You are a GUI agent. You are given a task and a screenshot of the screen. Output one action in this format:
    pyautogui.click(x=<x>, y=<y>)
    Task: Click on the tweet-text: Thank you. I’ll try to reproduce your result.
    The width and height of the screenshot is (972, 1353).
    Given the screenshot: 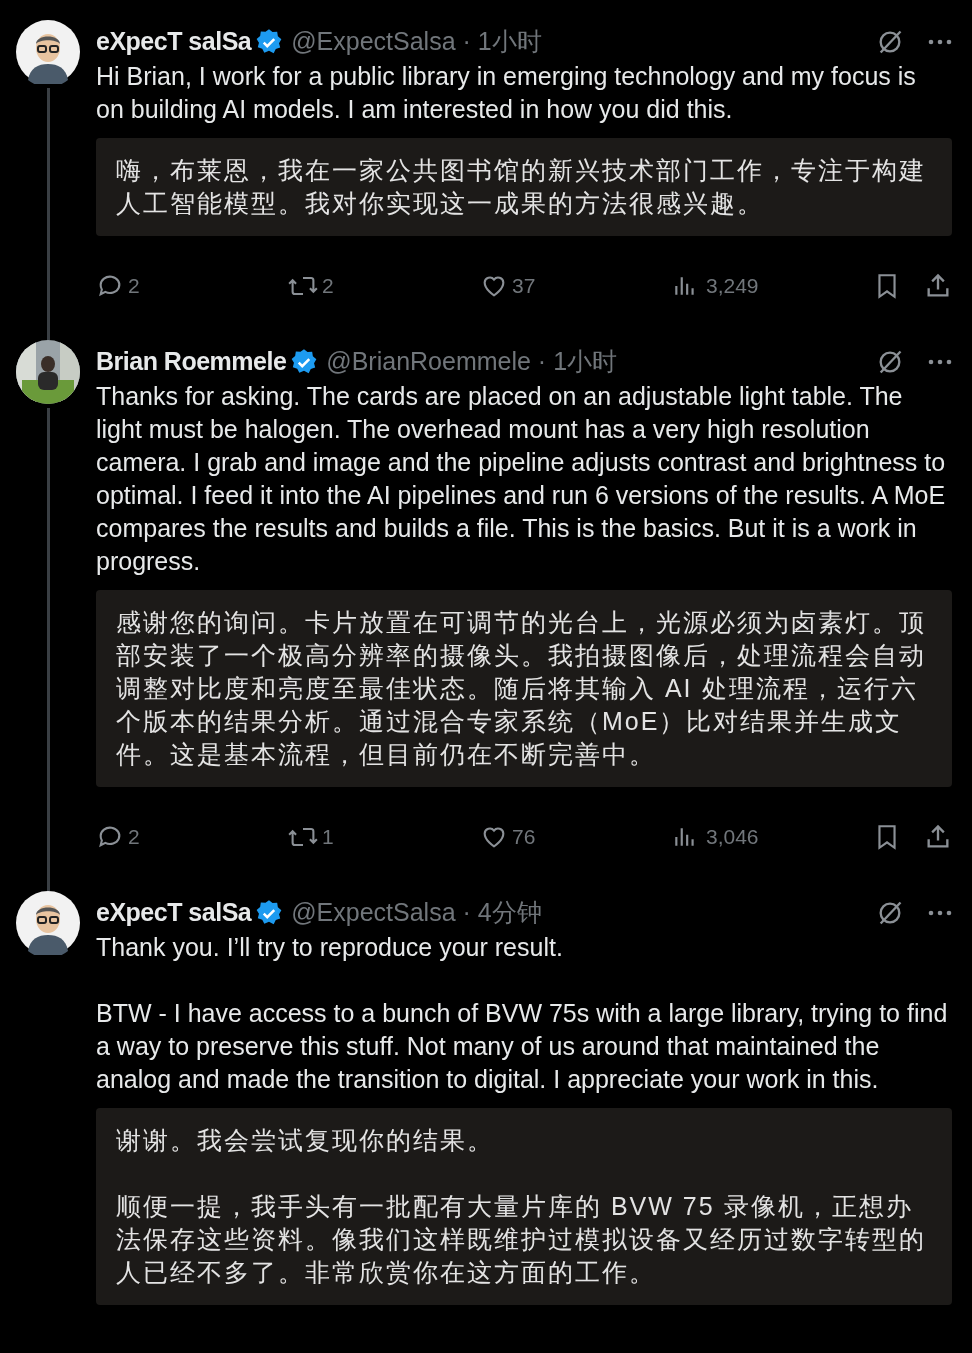 What is the action you would take?
    pyautogui.click(x=330, y=947)
    